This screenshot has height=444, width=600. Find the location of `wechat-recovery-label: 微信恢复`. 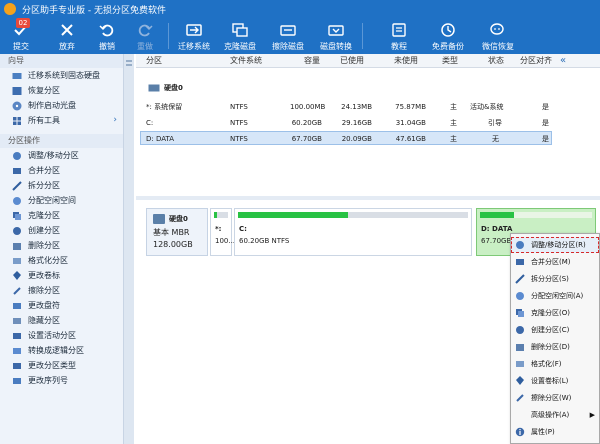

wechat-recovery-label: 微信恢复 is located at coordinates (498, 46).